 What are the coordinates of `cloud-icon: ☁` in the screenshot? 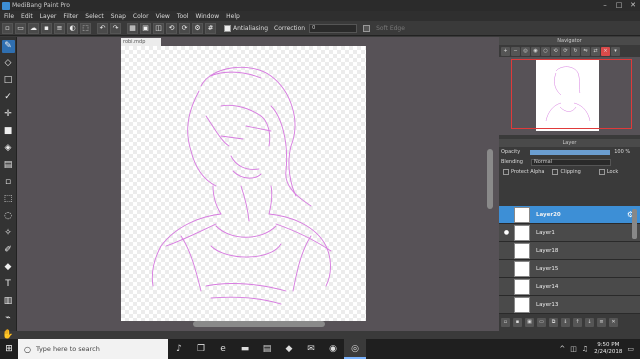 It's located at (33, 28).